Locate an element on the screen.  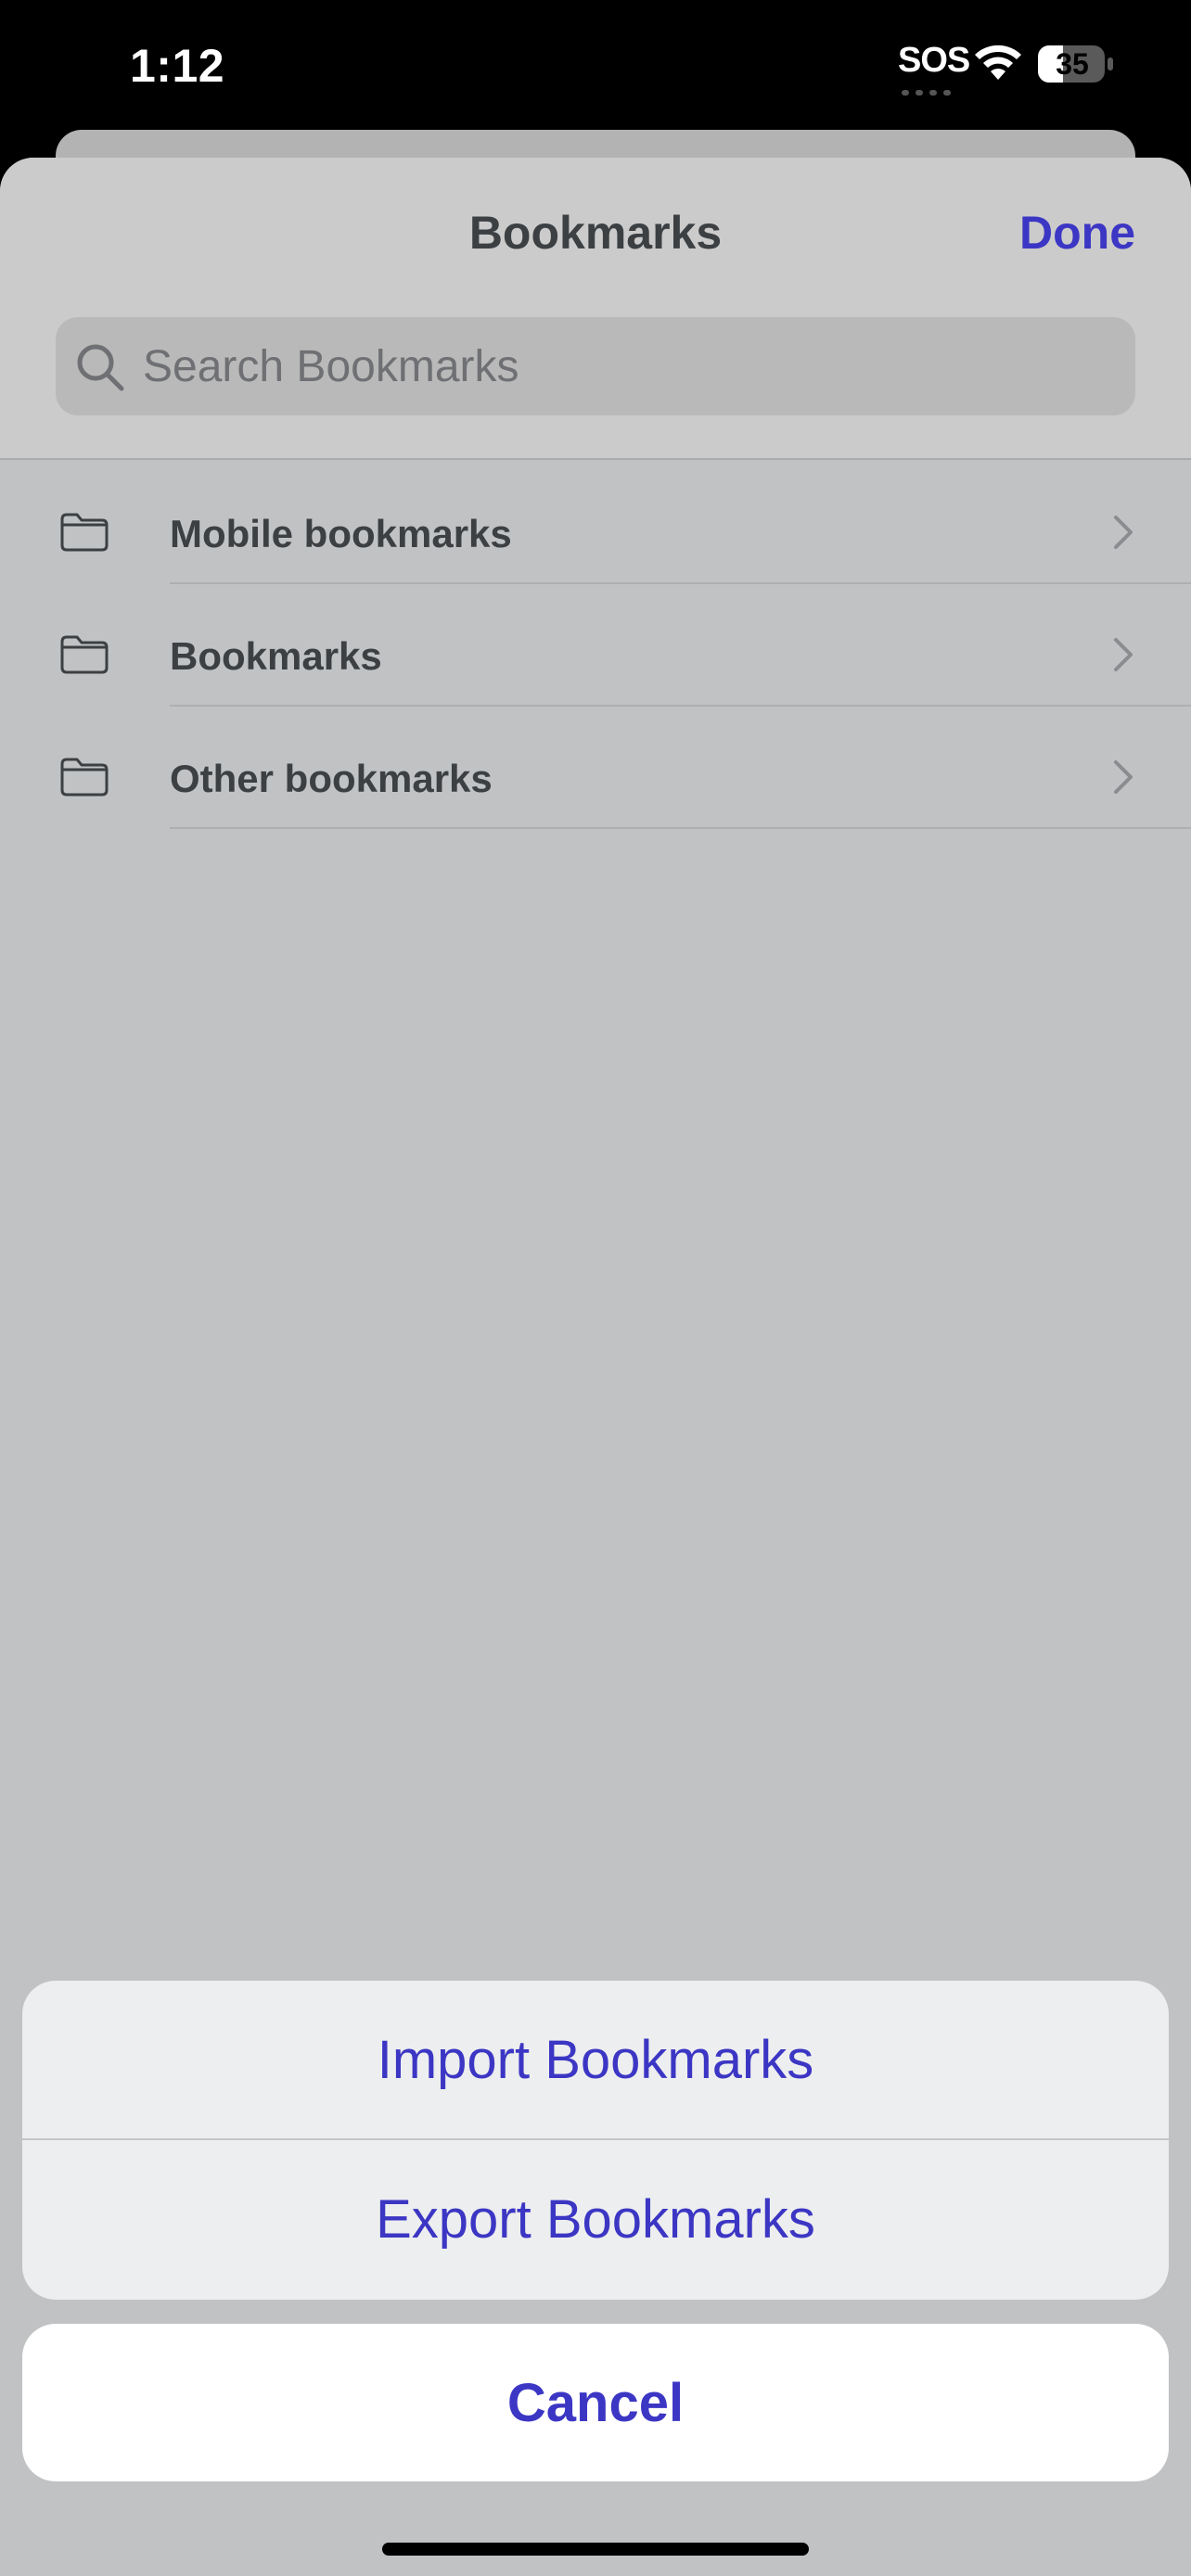
folder-label: Mobile bookmarks is located at coordinates (341, 533).